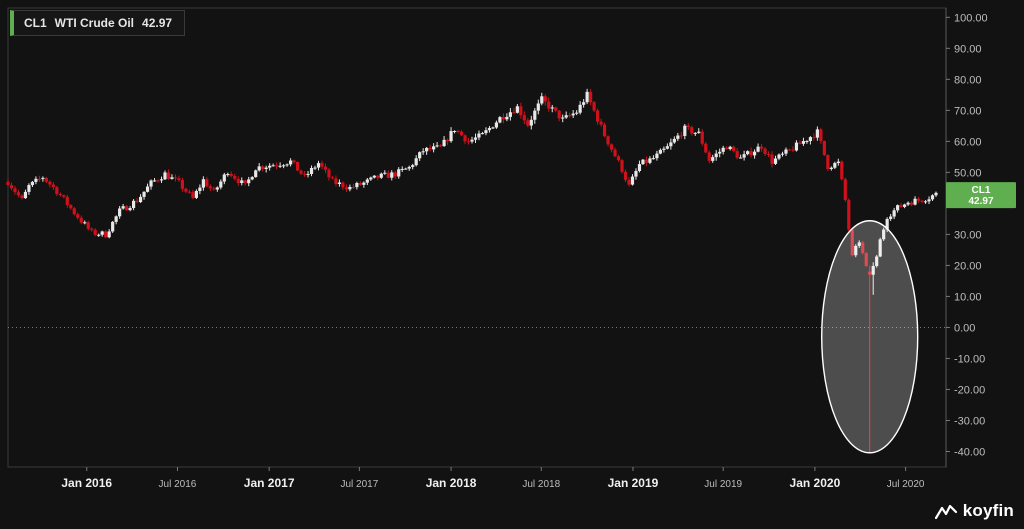 The image size is (1024, 529). What do you see at coordinates (870, 337) in the screenshot?
I see `highlight-ellipse` at bounding box center [870, 337].